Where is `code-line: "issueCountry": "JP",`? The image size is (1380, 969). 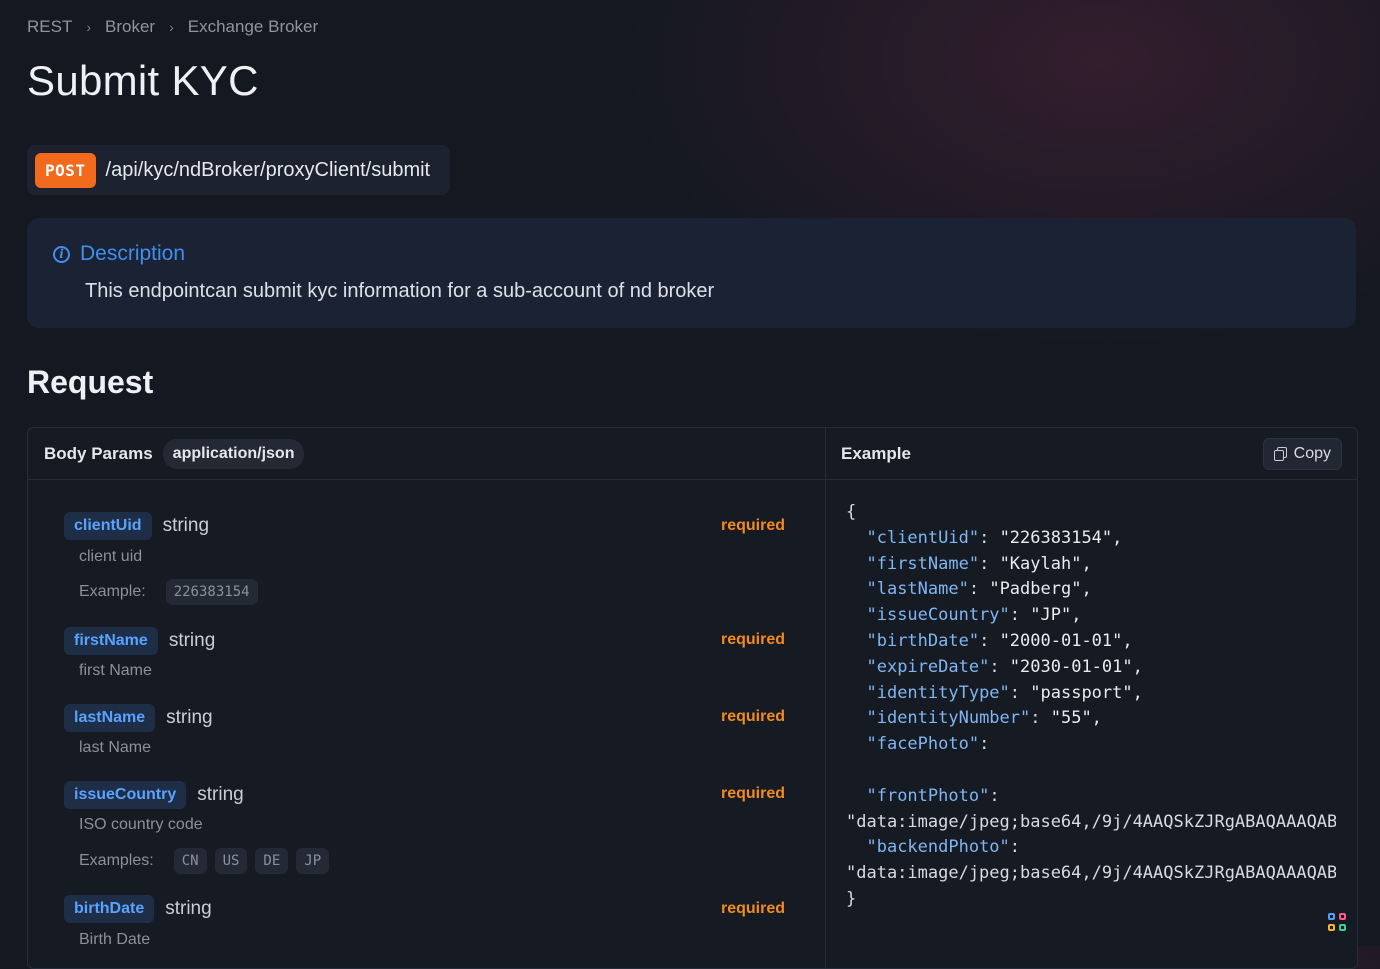
code-line: "issueCountry": "JP", is located at coordinates (974, 615).